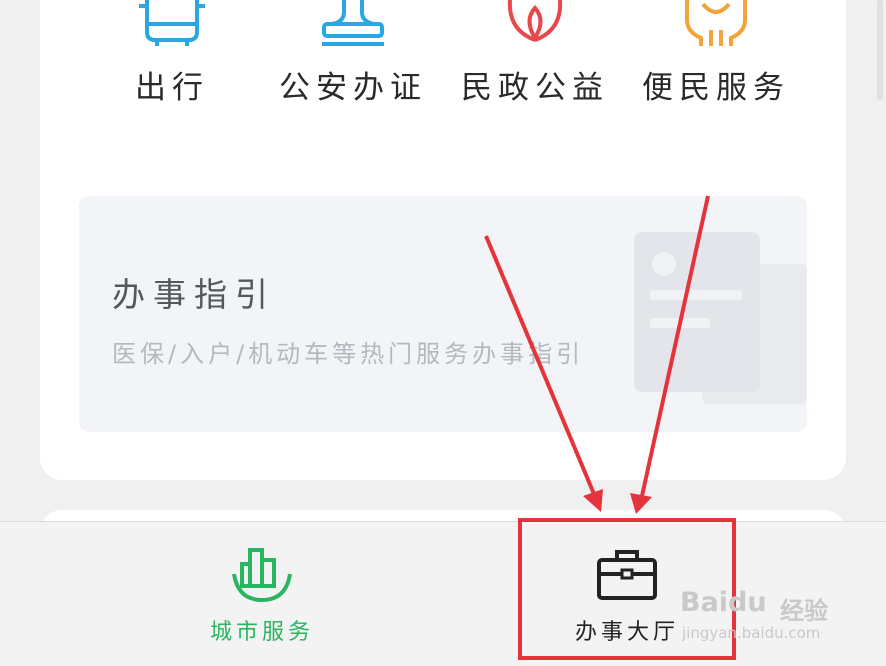 This screenshot has height=666, width=886. Describe the element at coordinates (751, 633) in the screenshot. I see `watermark-url: jingyan.baidu.com` at that location.